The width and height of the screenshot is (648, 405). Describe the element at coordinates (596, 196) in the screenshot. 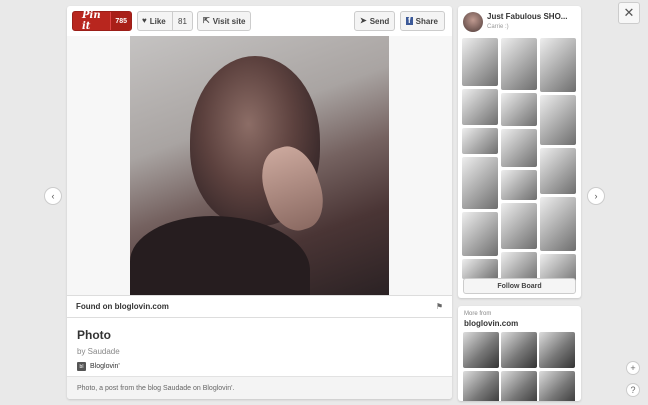

I see `chevron-right-icon: ›` at that location.